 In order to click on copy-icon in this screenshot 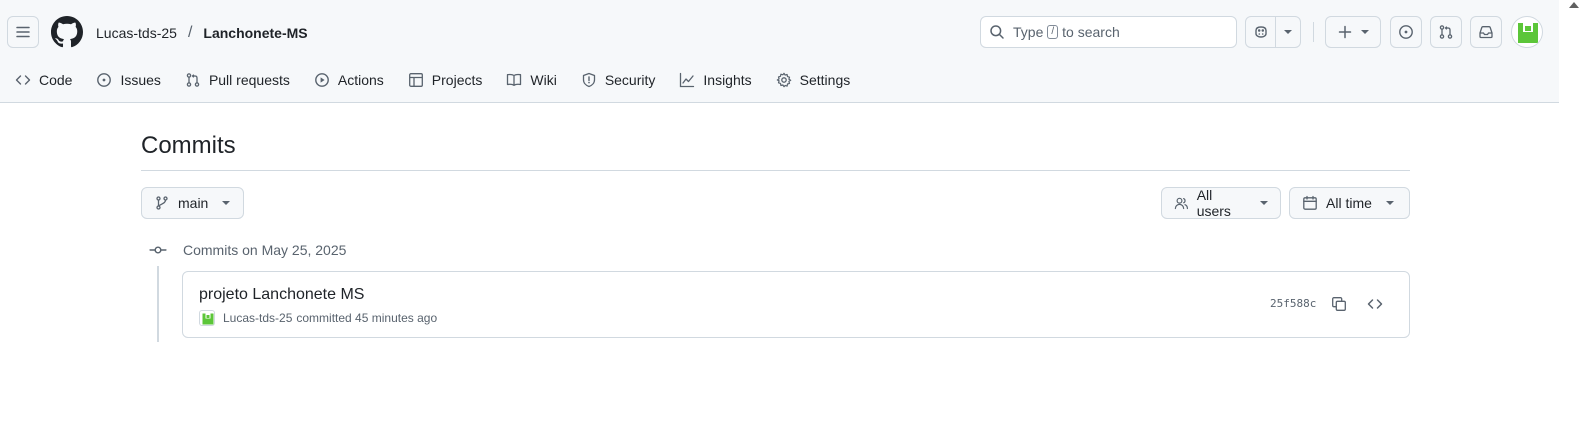, I will do `click(1339, 304)`.